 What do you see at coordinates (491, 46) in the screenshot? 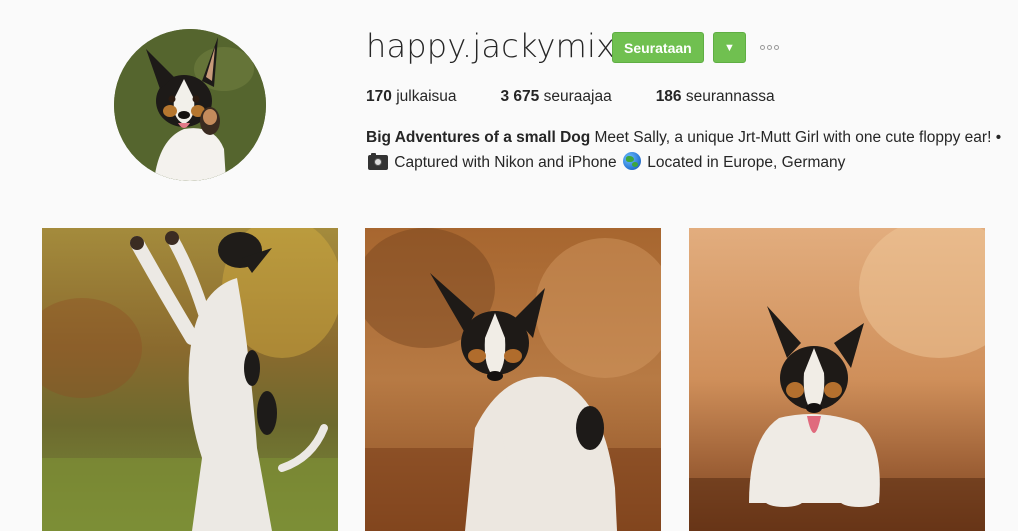
I see `username: happy.jackymix` at bounding box center [491, 46].